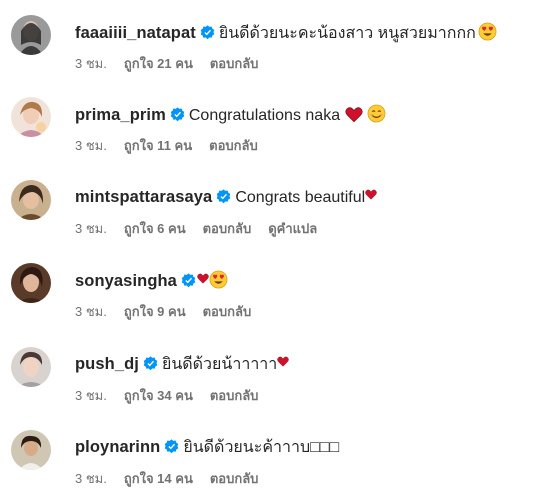 Image resolution: width=533 pixels, height=500 pixels. I want to click on comment-text: ยินดีด้วยน้าาาาา, so click(219, 364).